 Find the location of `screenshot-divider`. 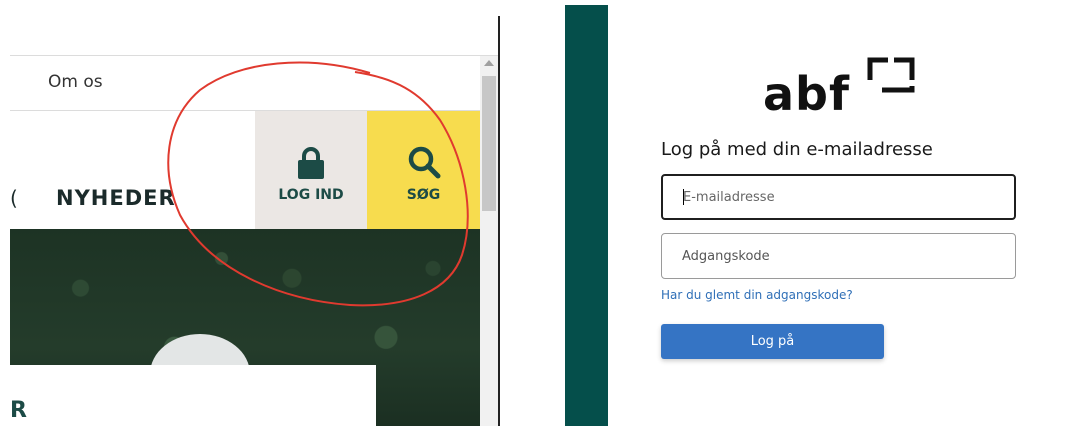

screenshot-divider is located at coordinates (499, 221).